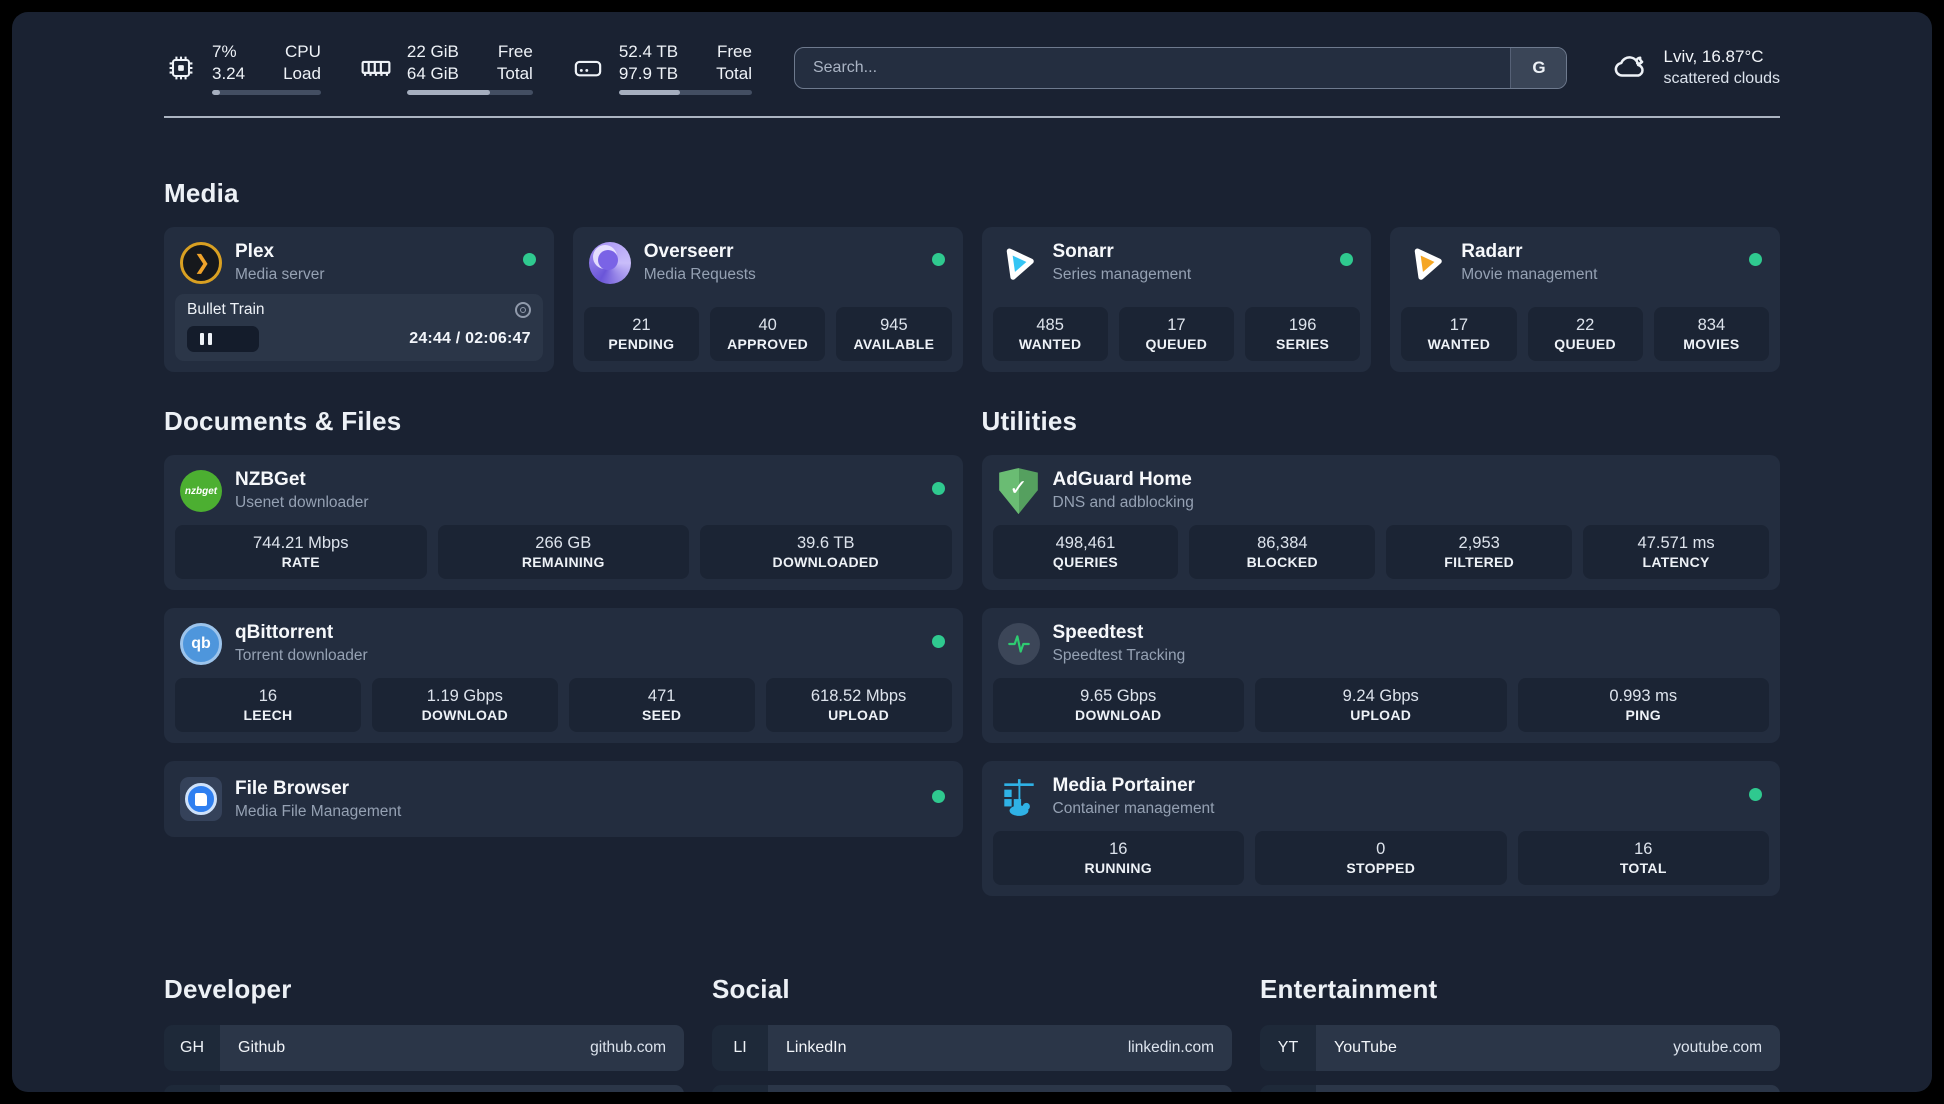 This screenshot has width=1944, height=1104. What do you see at coordinates (1303, 334) in the screenshot?
I see `stat-series: 196 SERIES` at bounding box center [1303, 334].